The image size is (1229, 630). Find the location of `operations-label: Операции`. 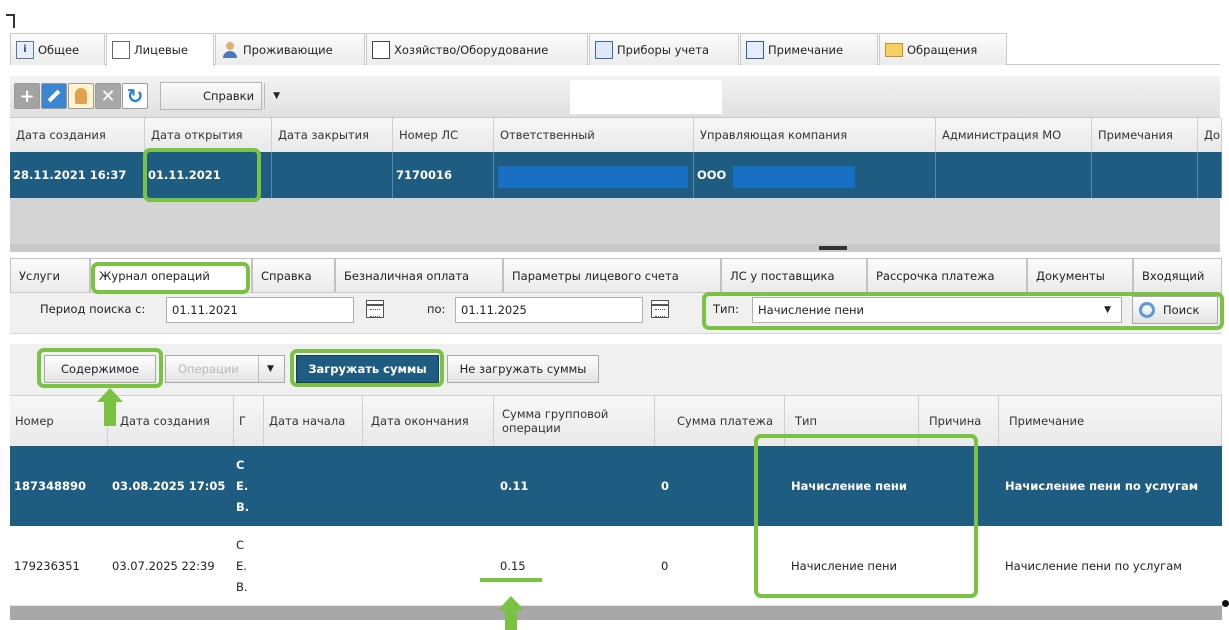

operations-label: Операции is located at coordinates (208, 369).